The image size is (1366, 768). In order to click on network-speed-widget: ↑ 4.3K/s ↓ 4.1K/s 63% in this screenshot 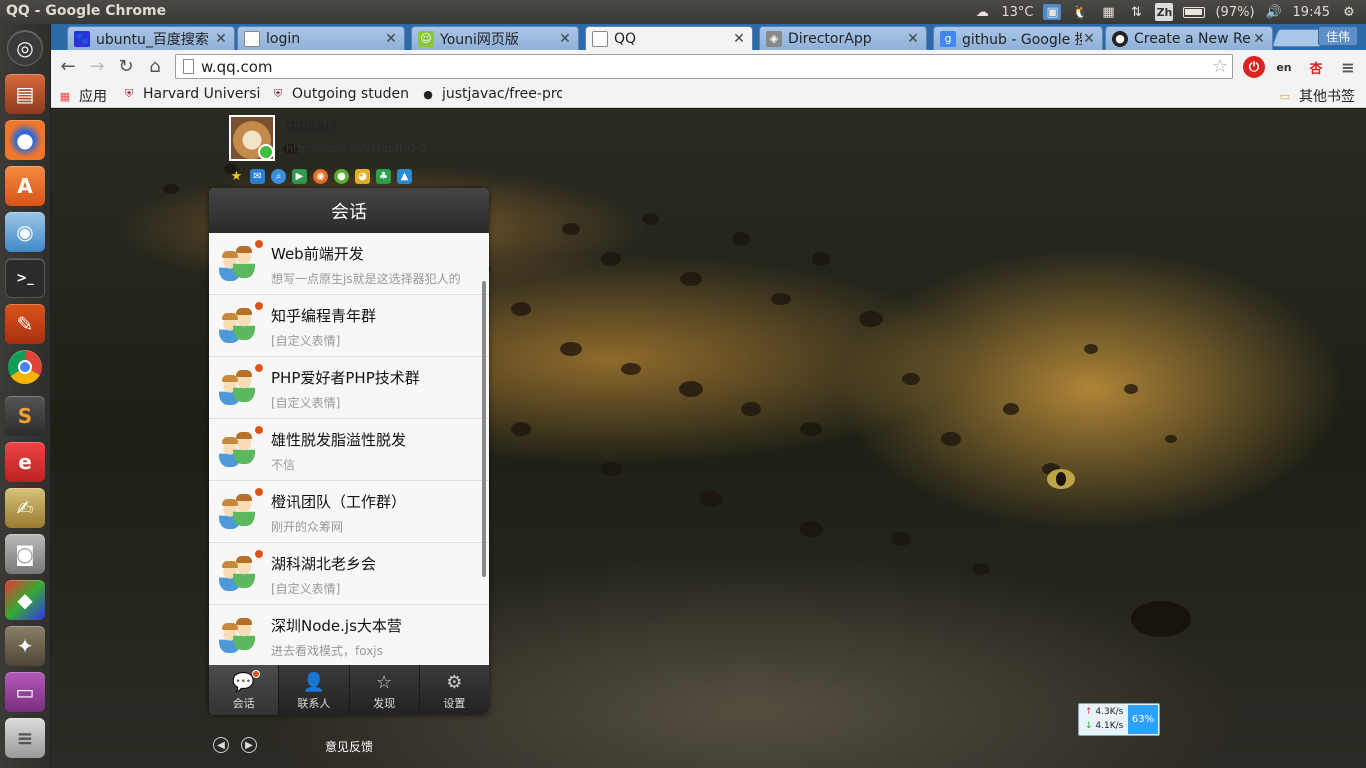, I will do `click(1119, 719)`.